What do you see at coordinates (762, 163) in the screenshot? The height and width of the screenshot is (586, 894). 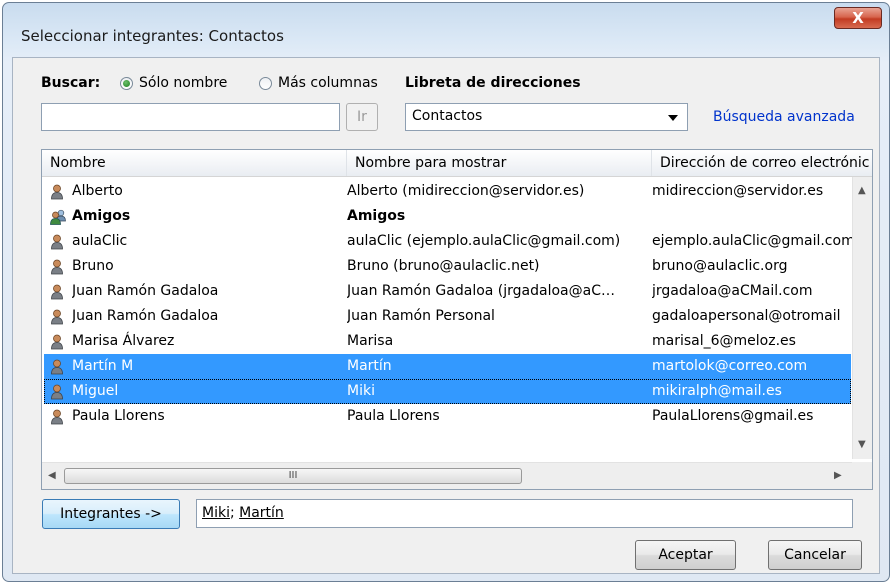 I see `column-header-email: Dirección de correo electrónic` at bounding box center [762, 163].